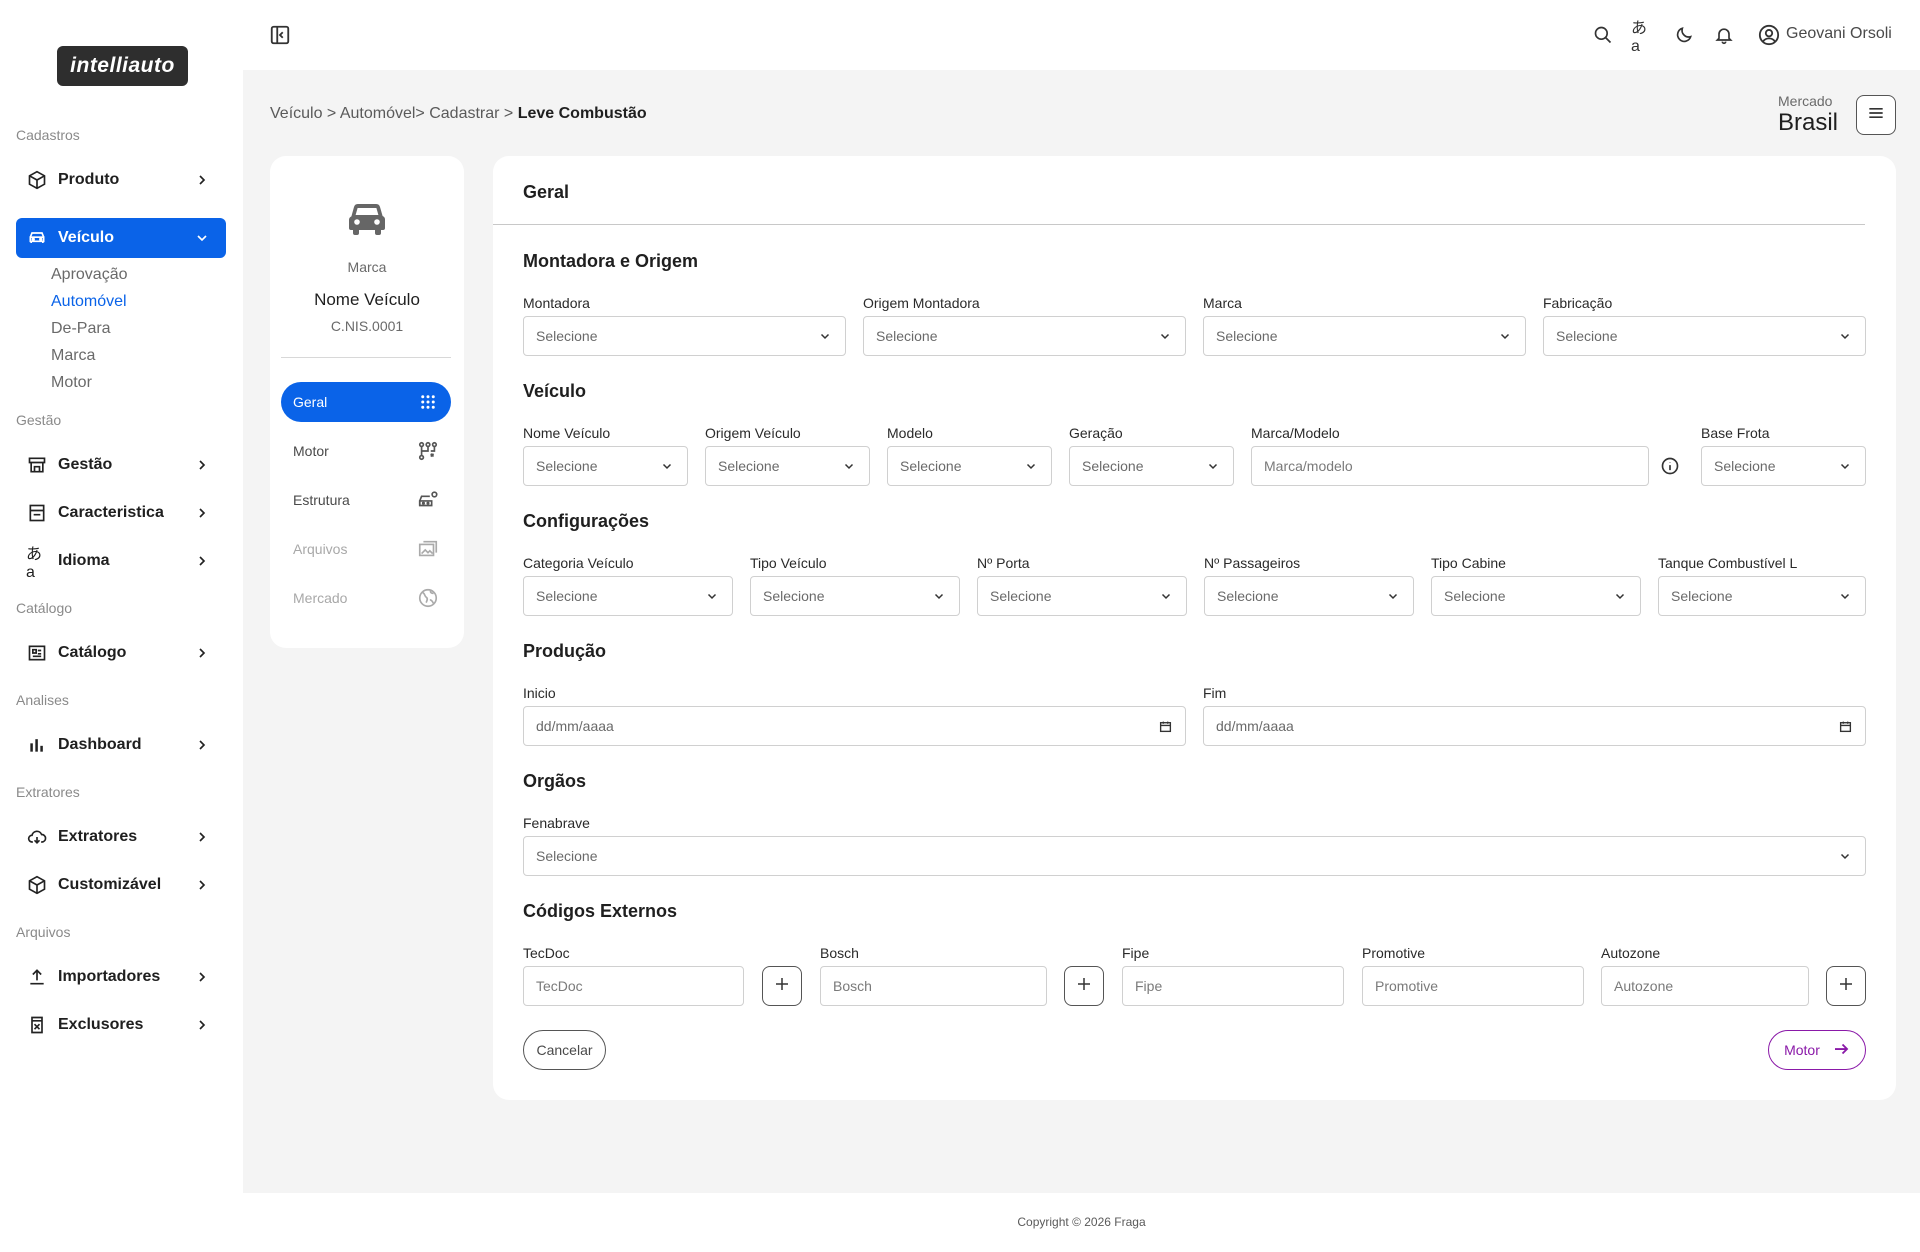  Describe the element at coordinates (394, 113) in the screenshot. I see `breadcrumb-path: Veículo > Automóvel> Cadastrar >` at that location.